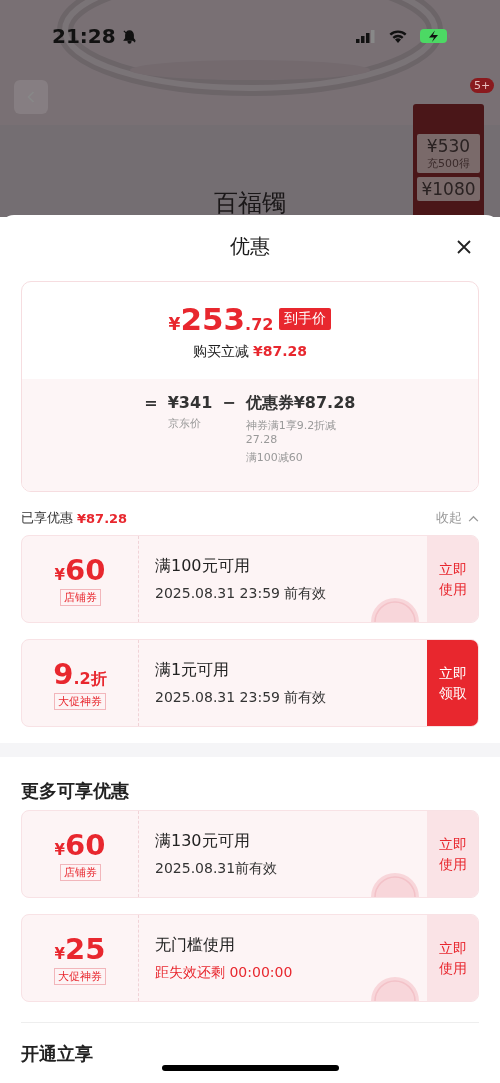 The height and width of the screenshot is (1083, 500). I want to click on wifi-icon, so click(398, 36).